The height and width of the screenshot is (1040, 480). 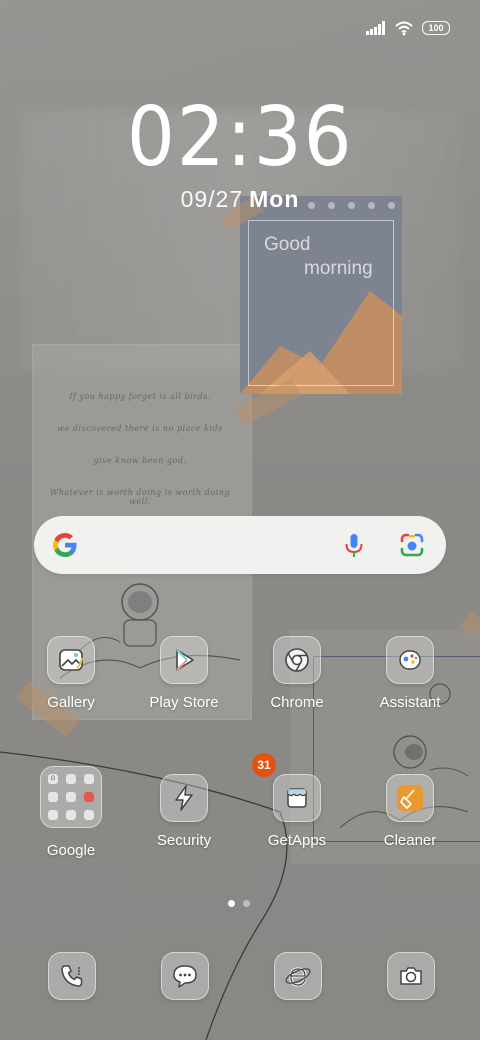 What do you see at coordinates (231, 903) in the screenshot?
I see `page-dot-active` at bounding box center [231, 903].